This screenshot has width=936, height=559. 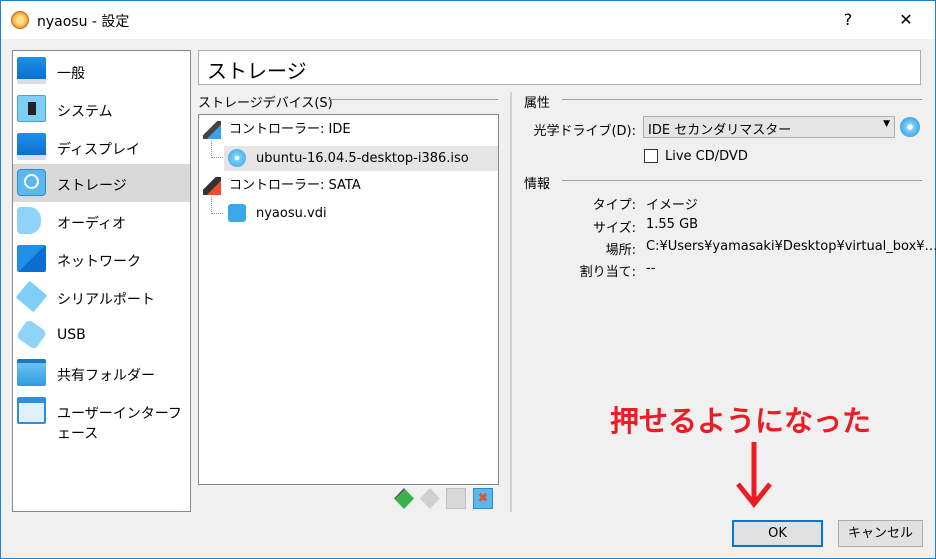 What do you see at coordinates (71, 74) in the screenshot?
I see `sidebar-item-label: 一般` at bounding box center [71, 74].